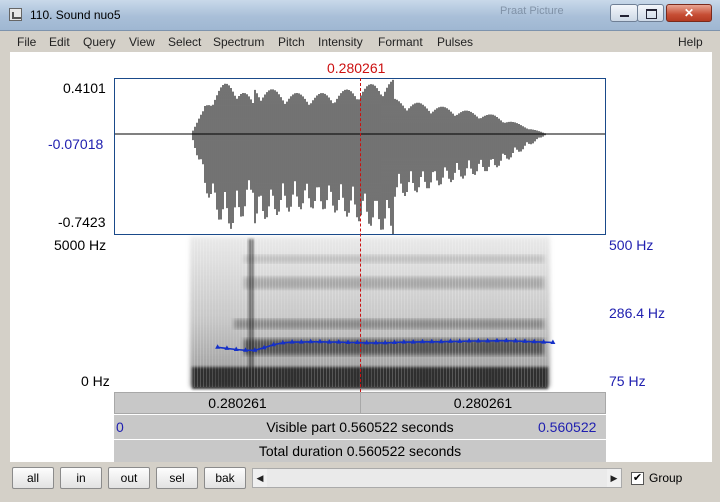 The image size is (720, 502). Describe the element at coordinates (238, 42) in the screenshot. I see `menu-spectrum: Spectrum` at that location.